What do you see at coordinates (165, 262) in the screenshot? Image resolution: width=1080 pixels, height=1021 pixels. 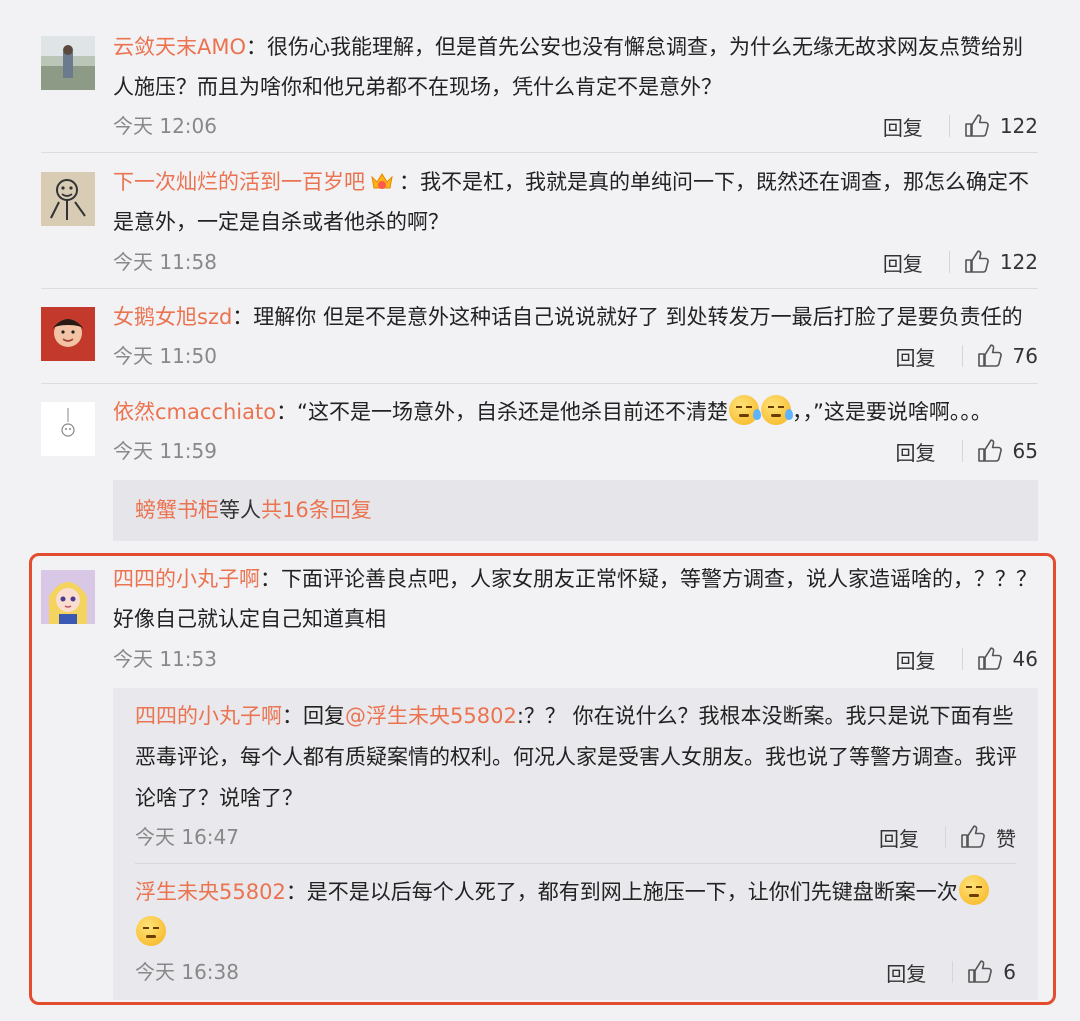 I see `timestamp: 今天 11:58` at bounding box center [165, 262].